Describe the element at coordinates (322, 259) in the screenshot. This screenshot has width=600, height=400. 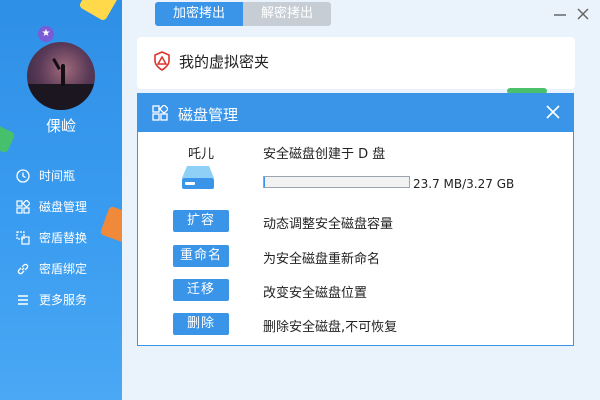
I see `rename-description: 为安全磁盘重新命名` at that location.